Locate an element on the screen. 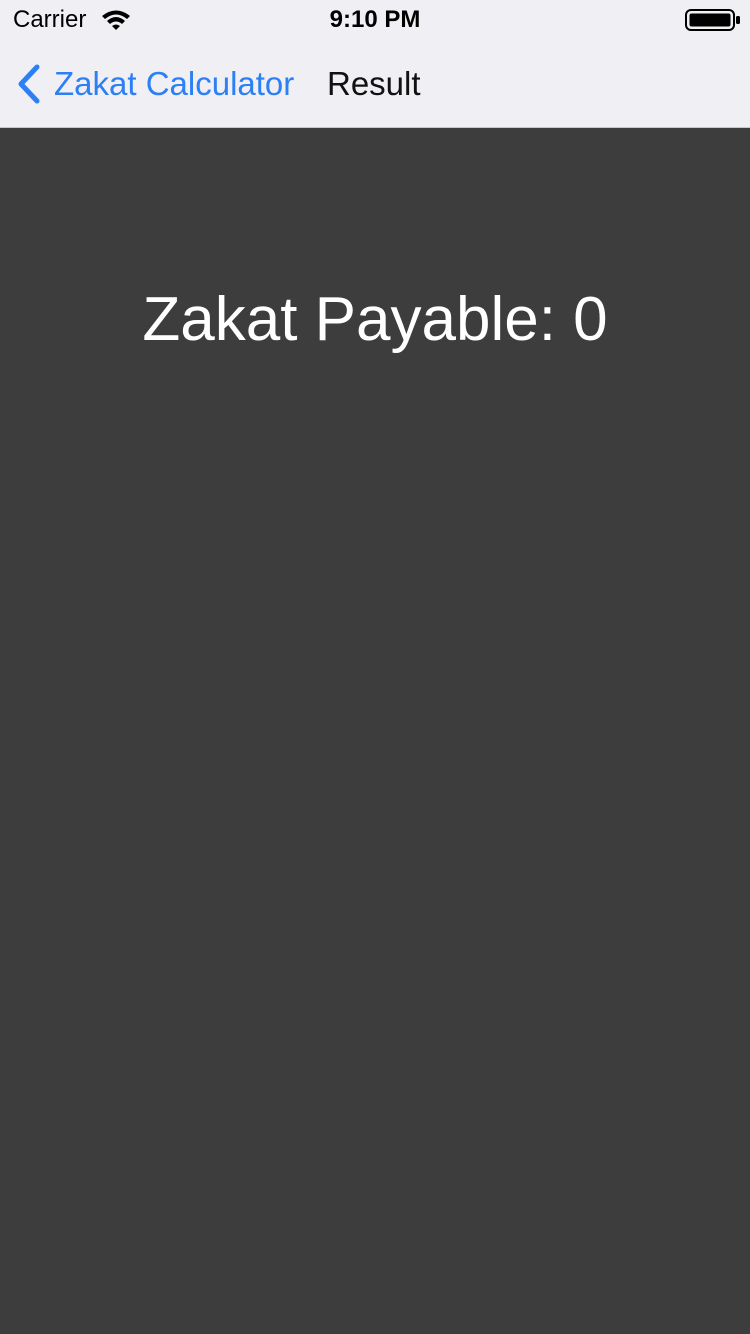 Image resolution: width=750 pixels, height=1334 pixels. navigation-bar: Zakat Calculator Result is located at coordinates (375, 84).